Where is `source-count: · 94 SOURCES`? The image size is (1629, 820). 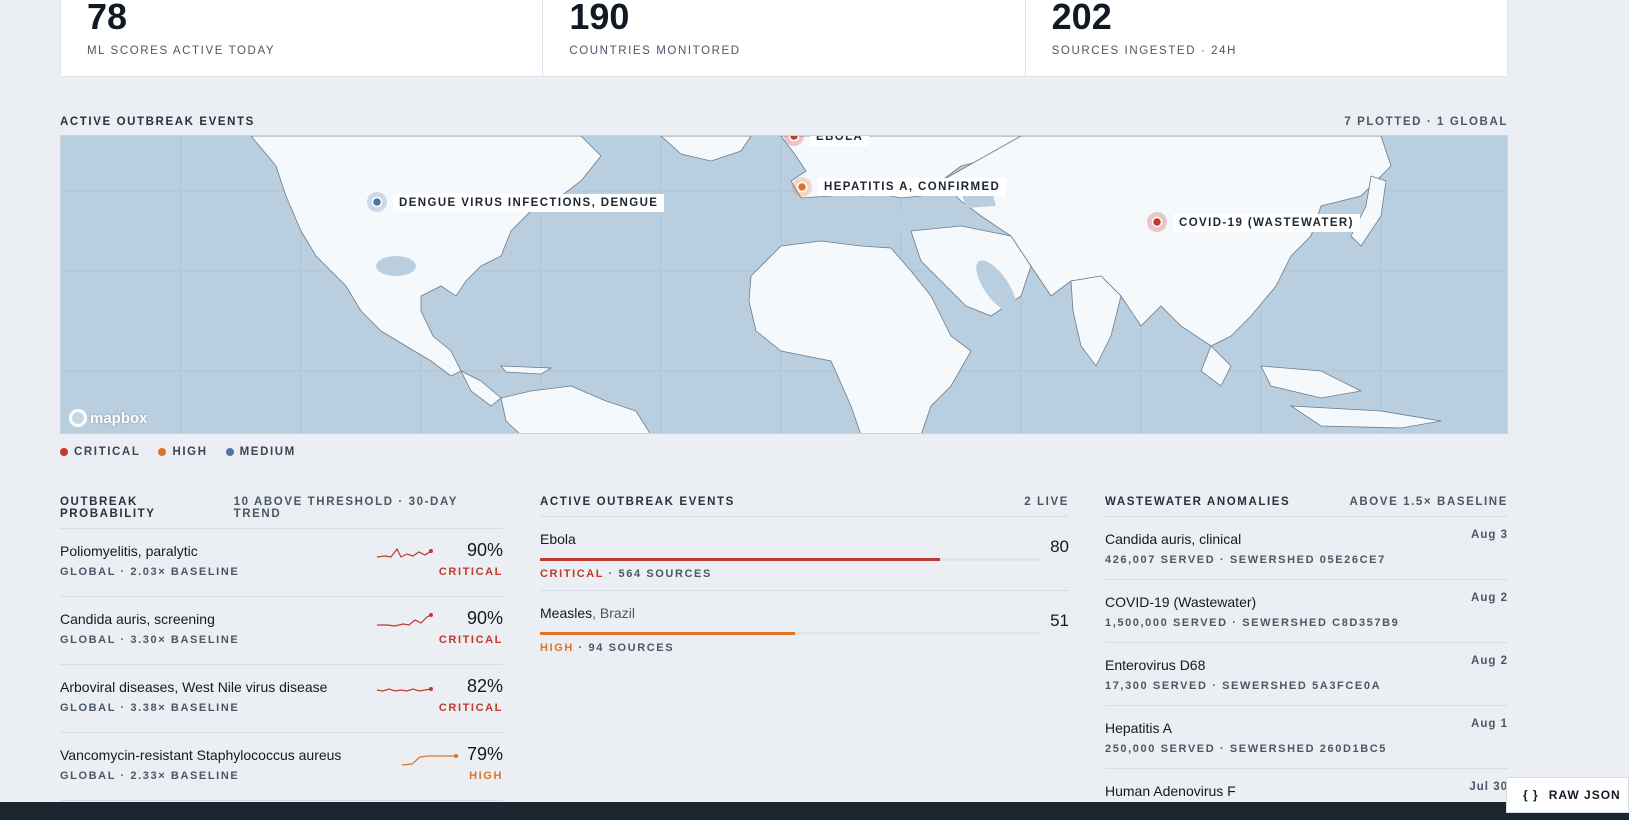 source-count: · 94 SOURCES is located at coordinates (626, 648).